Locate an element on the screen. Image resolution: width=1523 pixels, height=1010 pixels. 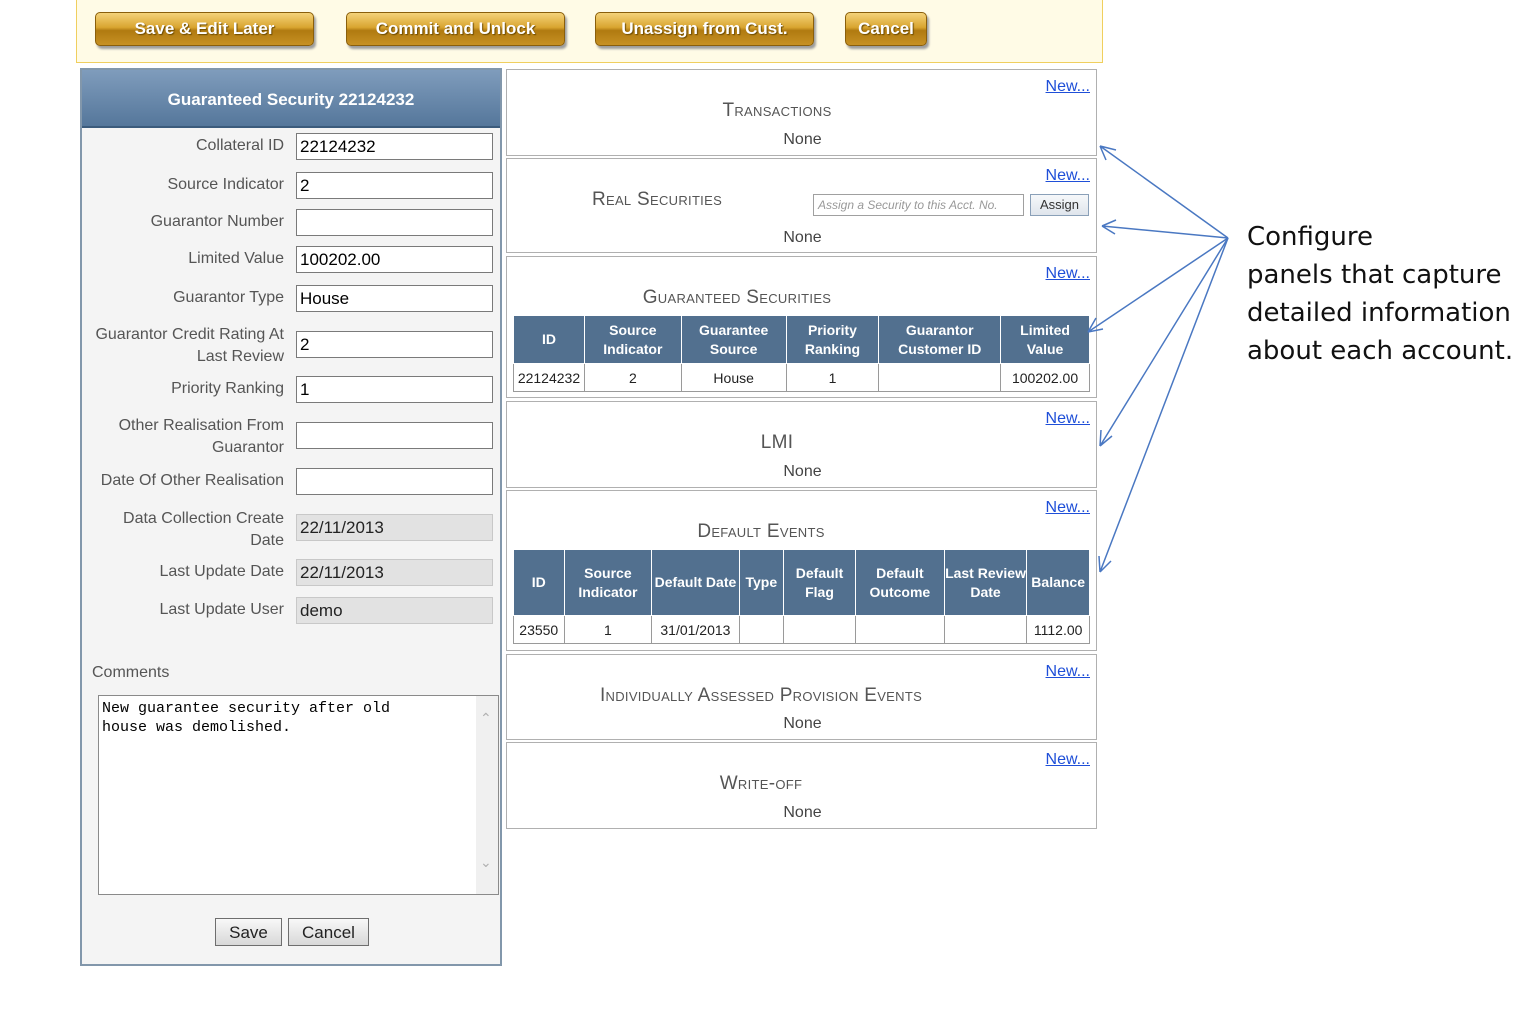
annotation-line: Configure is located at coordinates (1310, 237).